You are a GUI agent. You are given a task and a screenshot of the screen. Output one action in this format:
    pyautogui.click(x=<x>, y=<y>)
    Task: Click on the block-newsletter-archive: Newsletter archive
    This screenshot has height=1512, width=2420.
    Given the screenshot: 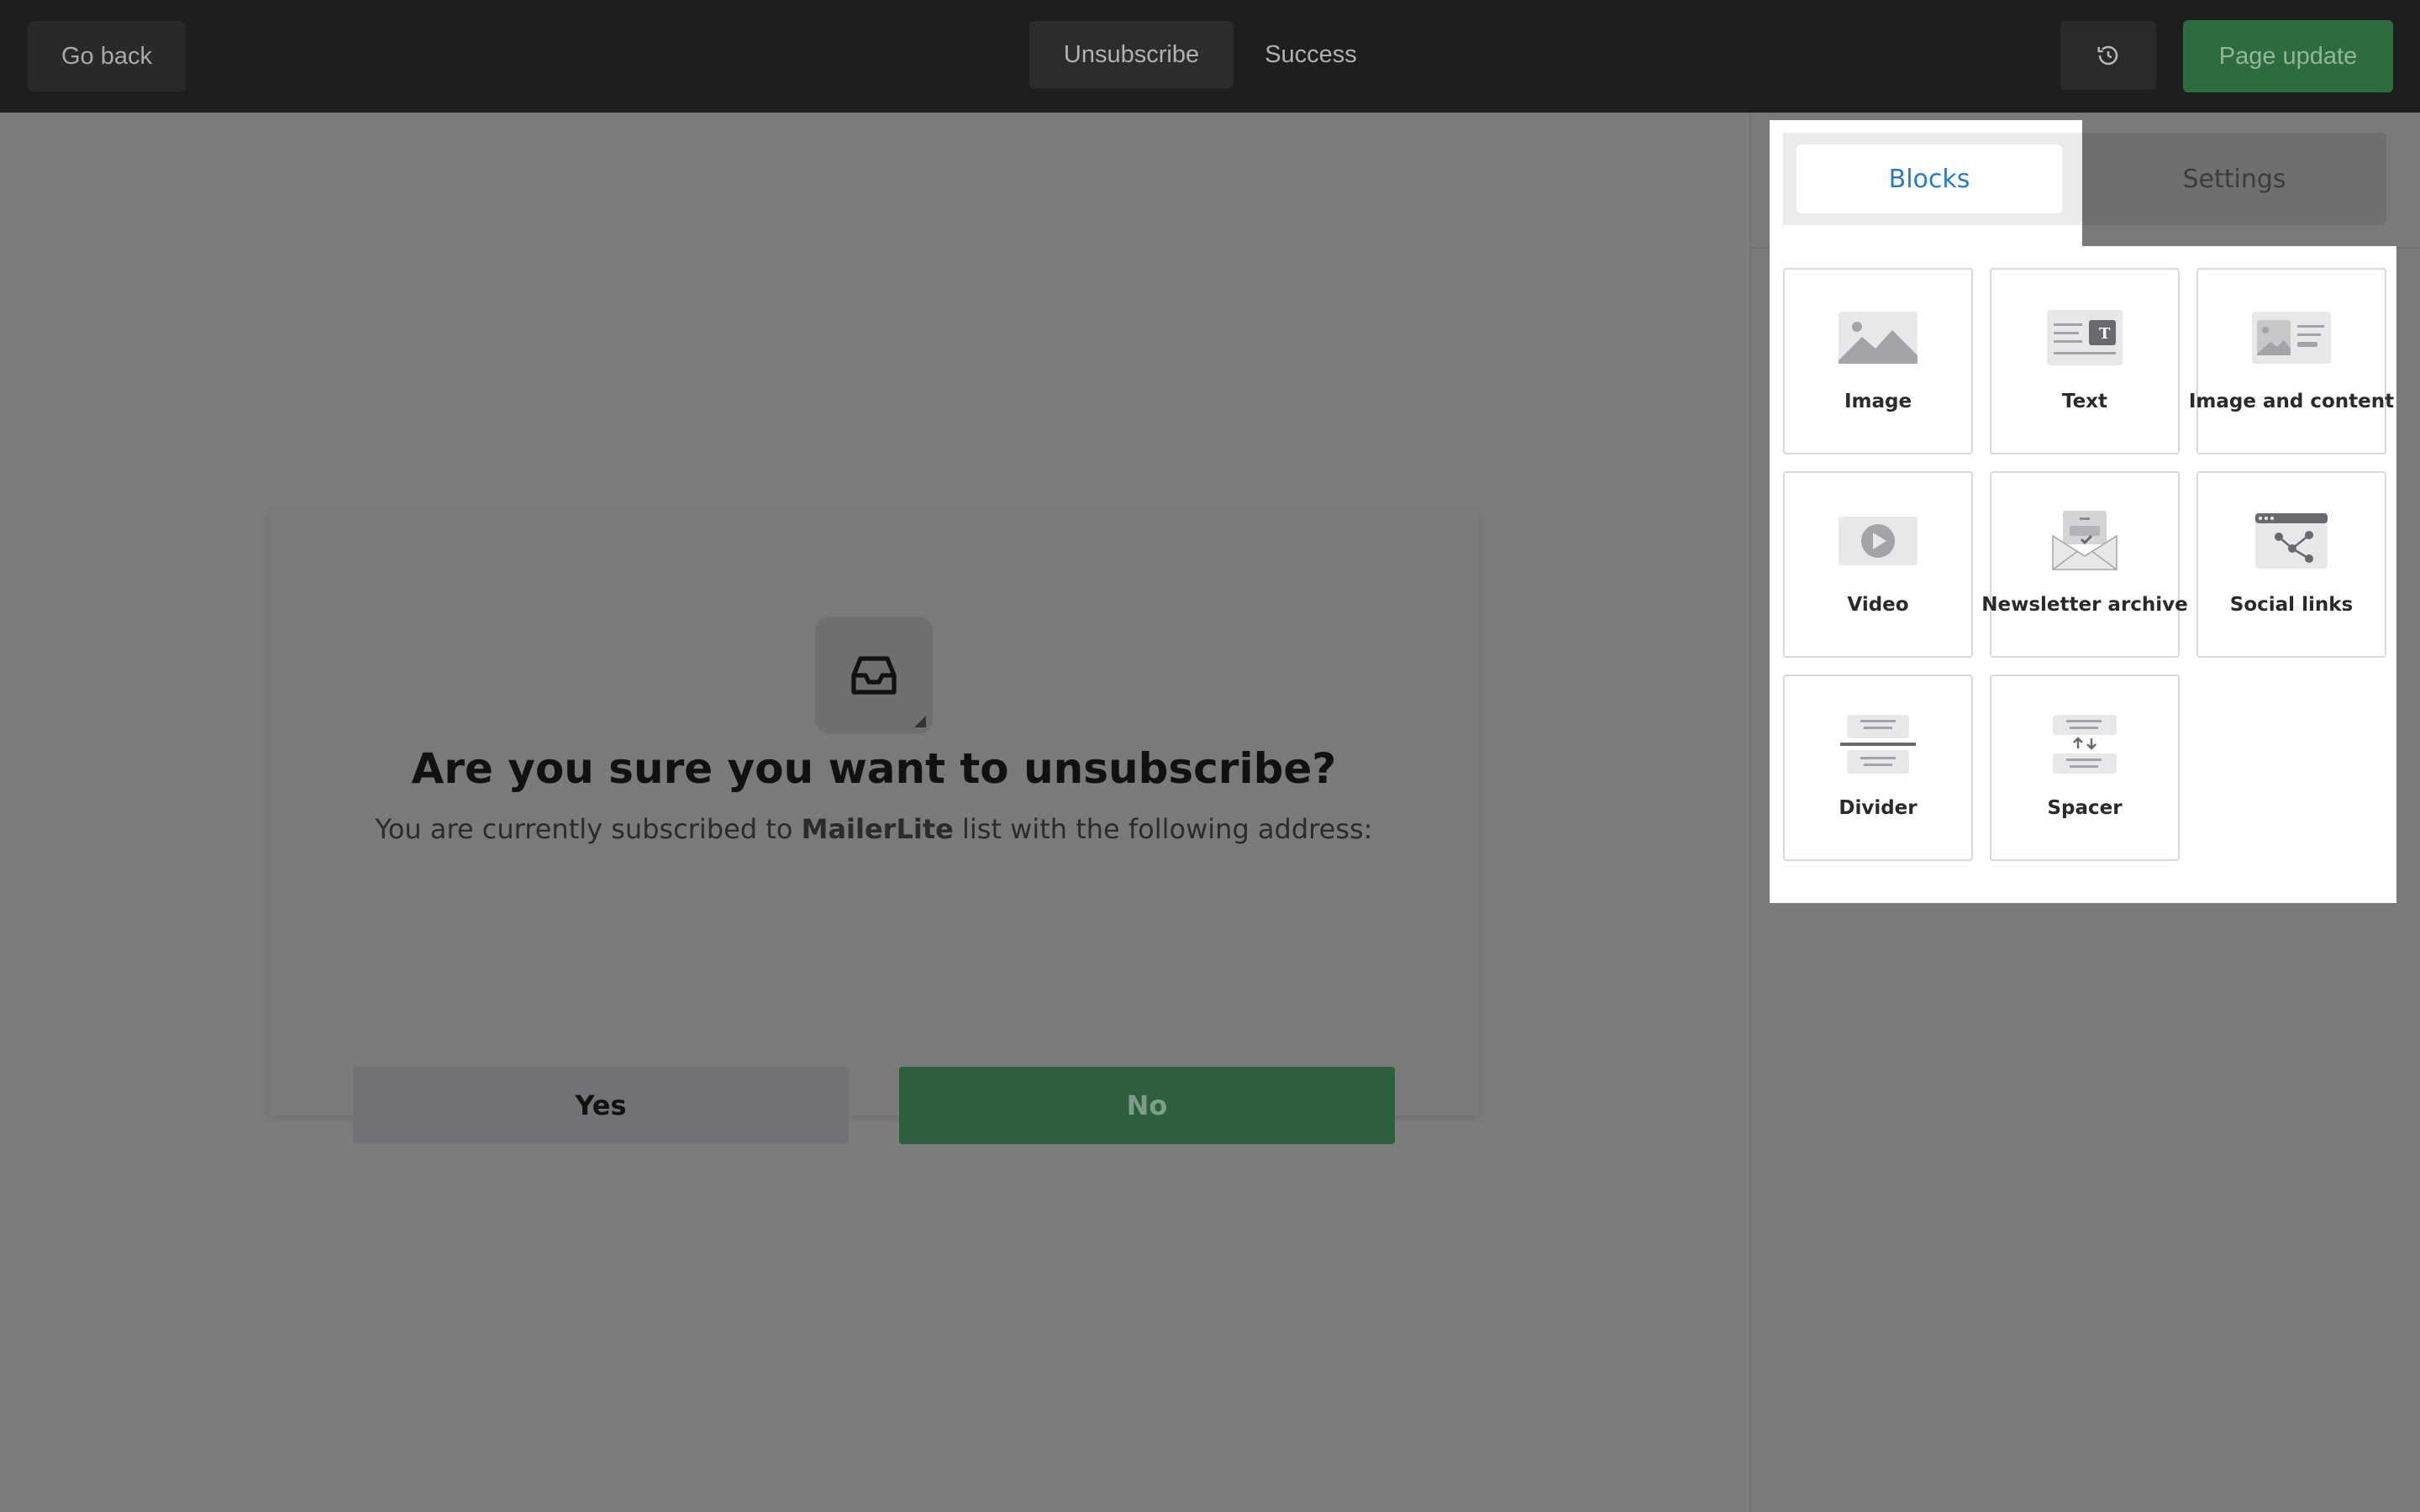 What is the action you would take?
    pyautogui.click(x=2085, y=564)
    